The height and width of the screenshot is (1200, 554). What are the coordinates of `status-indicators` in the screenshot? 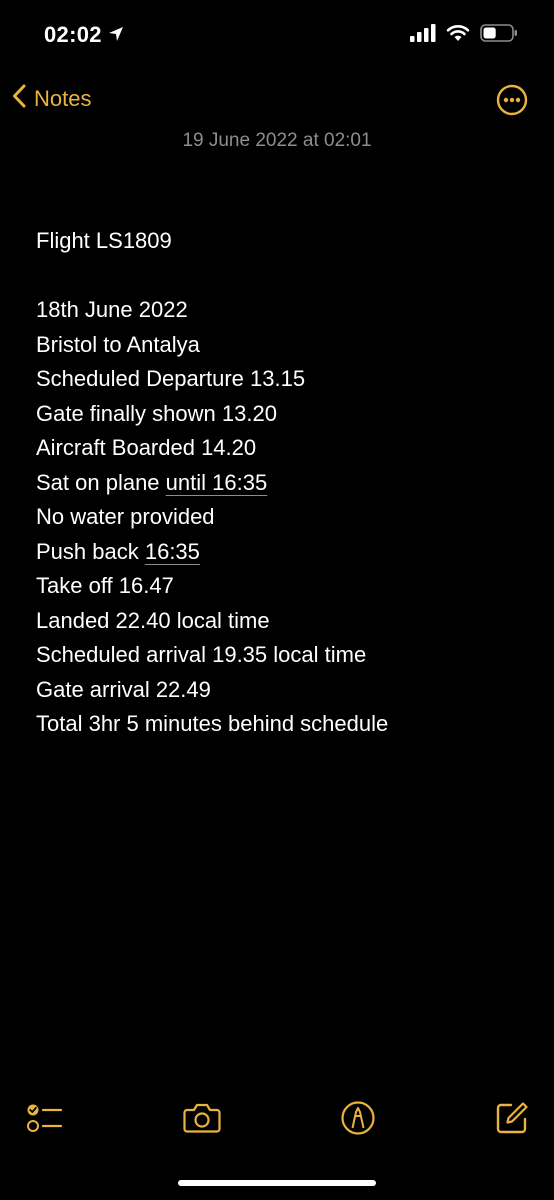 It's located at (464, 35).